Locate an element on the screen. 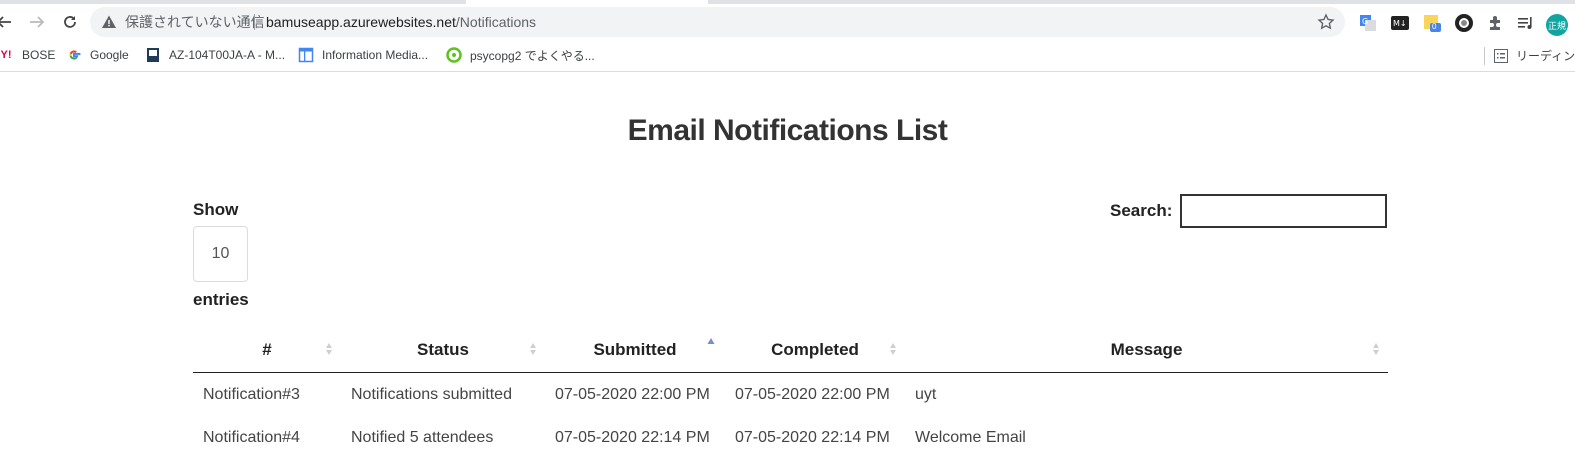  bookmarks-divider is located at coordinates (1484, 56).